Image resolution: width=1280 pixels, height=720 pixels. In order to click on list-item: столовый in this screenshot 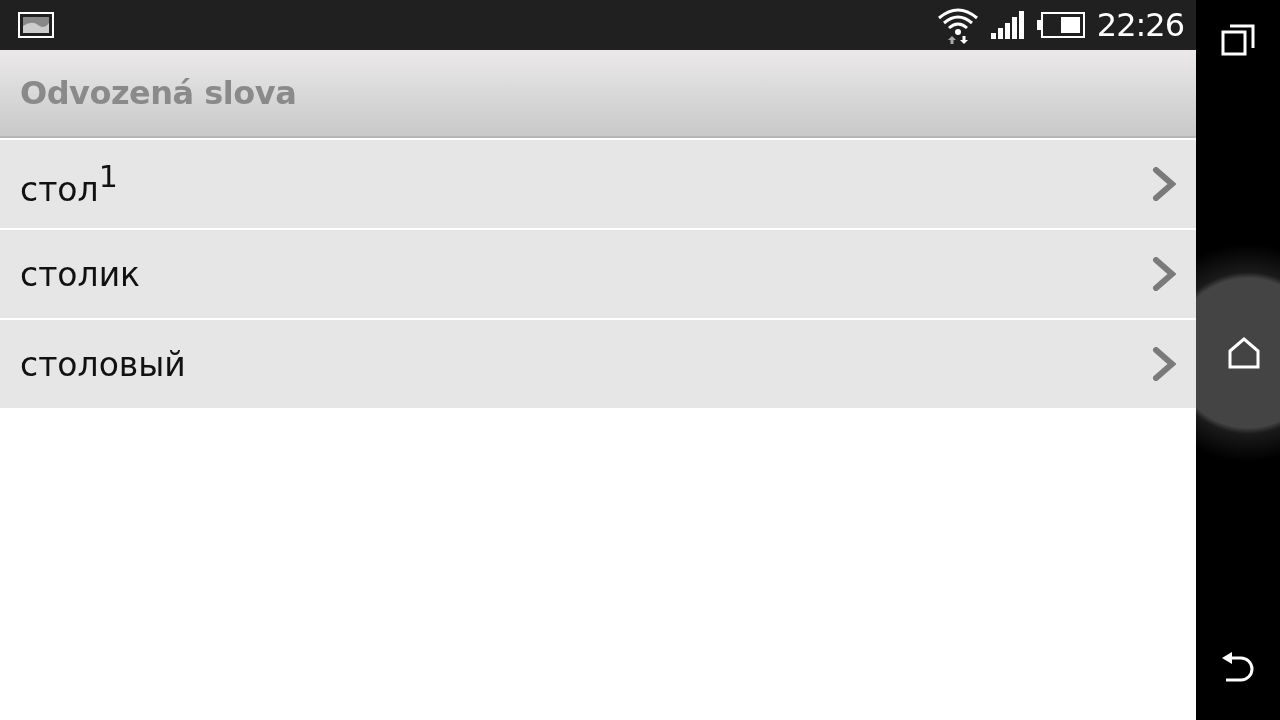, I will do `click(598, 363)`.